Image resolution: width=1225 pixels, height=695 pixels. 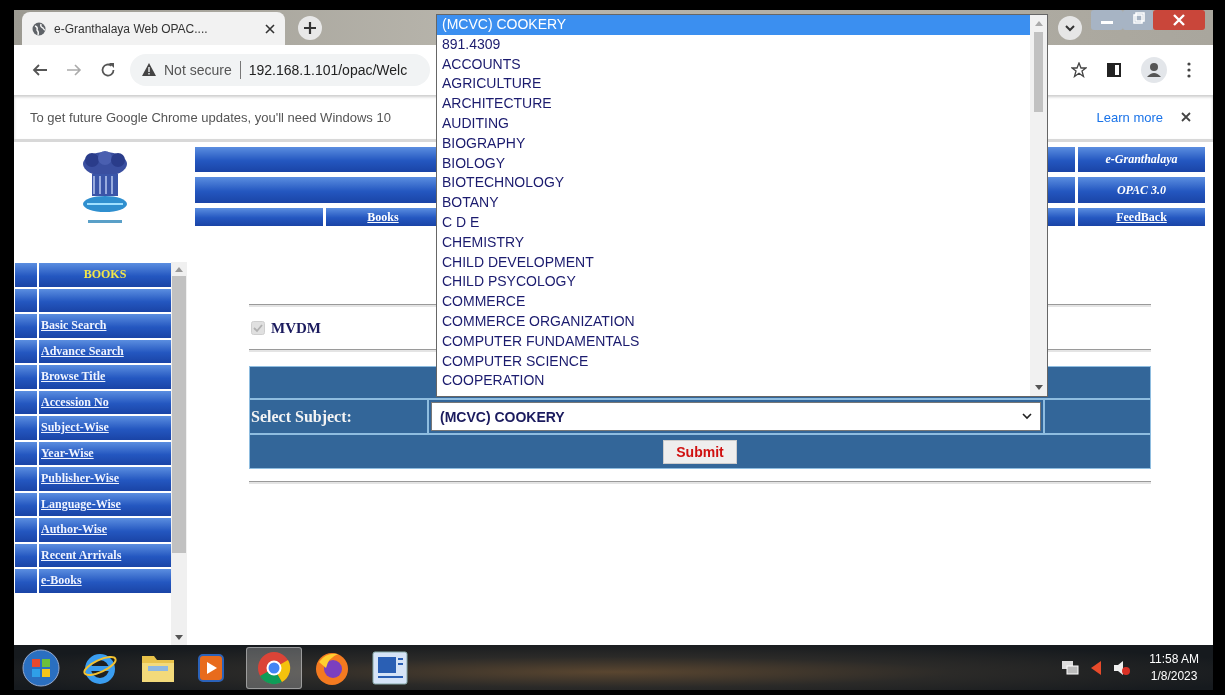 I want to click on flag-icon, so click(x=1096, y=667).